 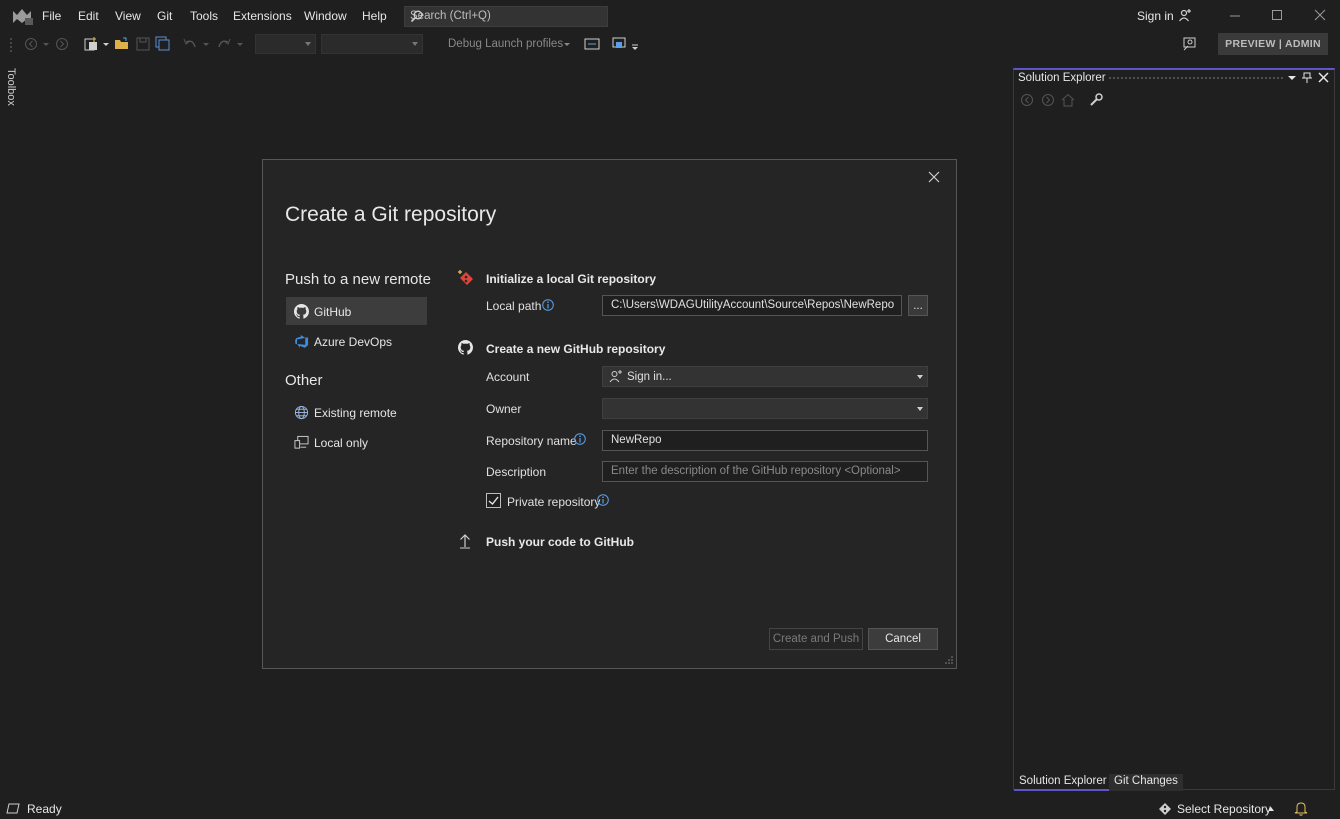 I want to click on dialog-close-icon, so click(x=934, y=177).